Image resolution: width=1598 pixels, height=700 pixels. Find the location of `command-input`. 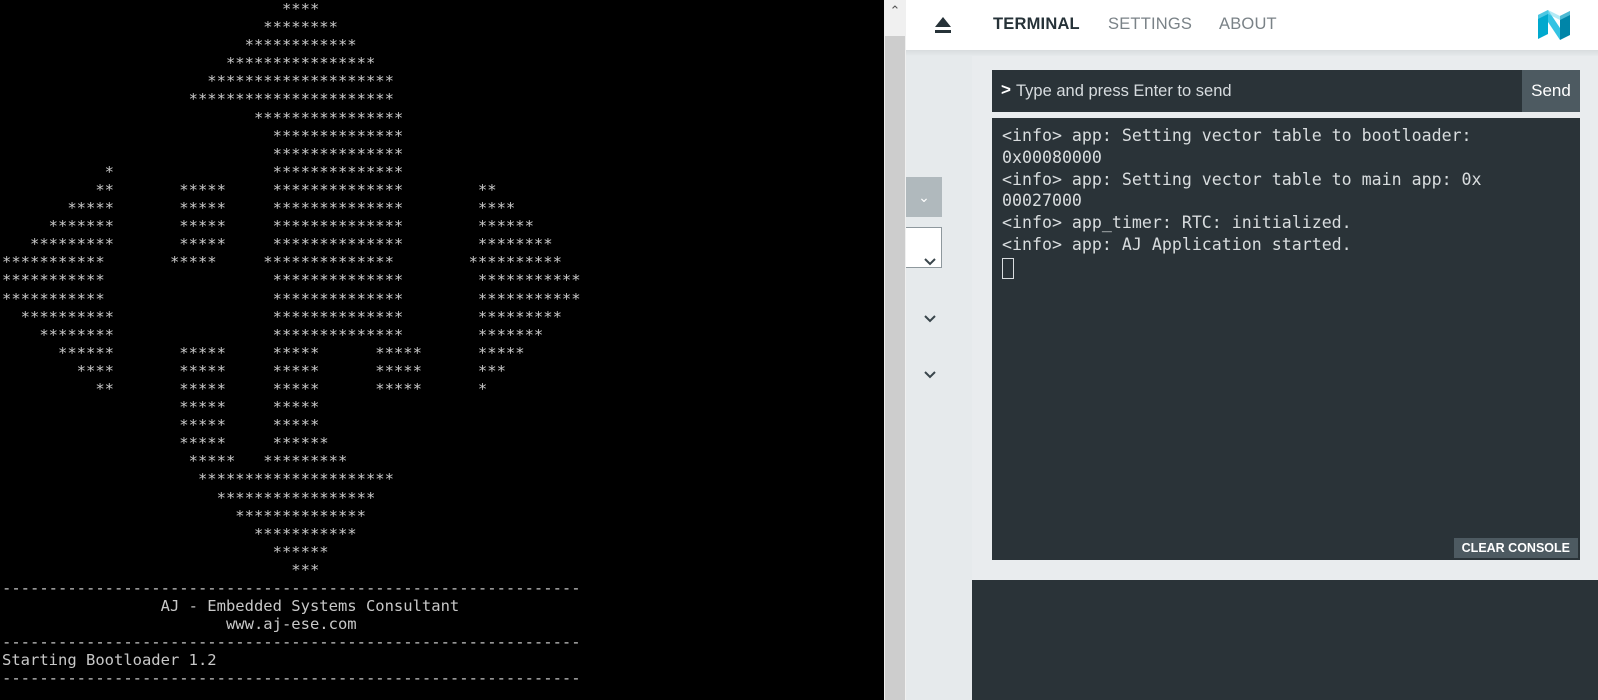

command-input is located at coordinates (1266, 91).